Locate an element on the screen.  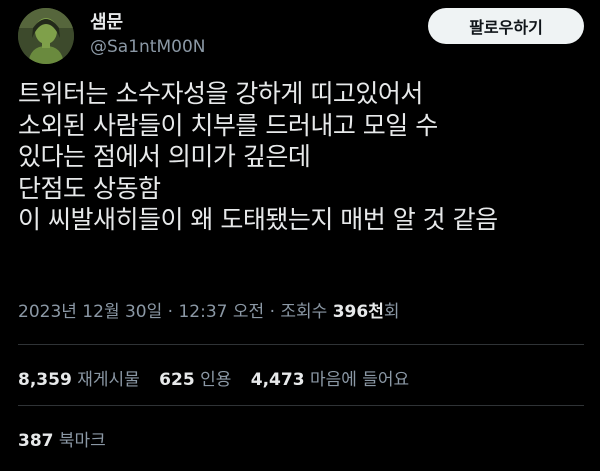
user-handle: @Sa1ntM00N is located at coordinates (147, 47).